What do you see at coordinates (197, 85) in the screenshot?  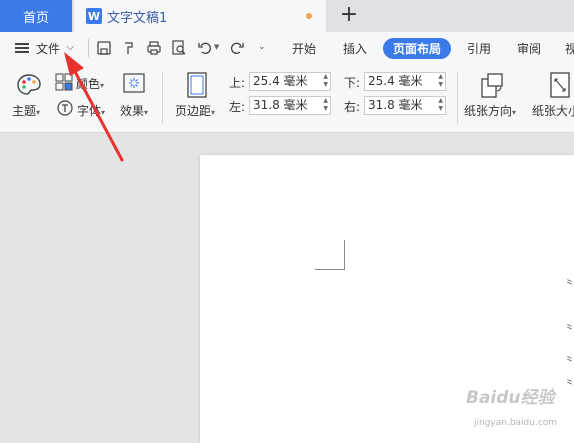 I see `margins-icon` at bounding box center [197, 85].